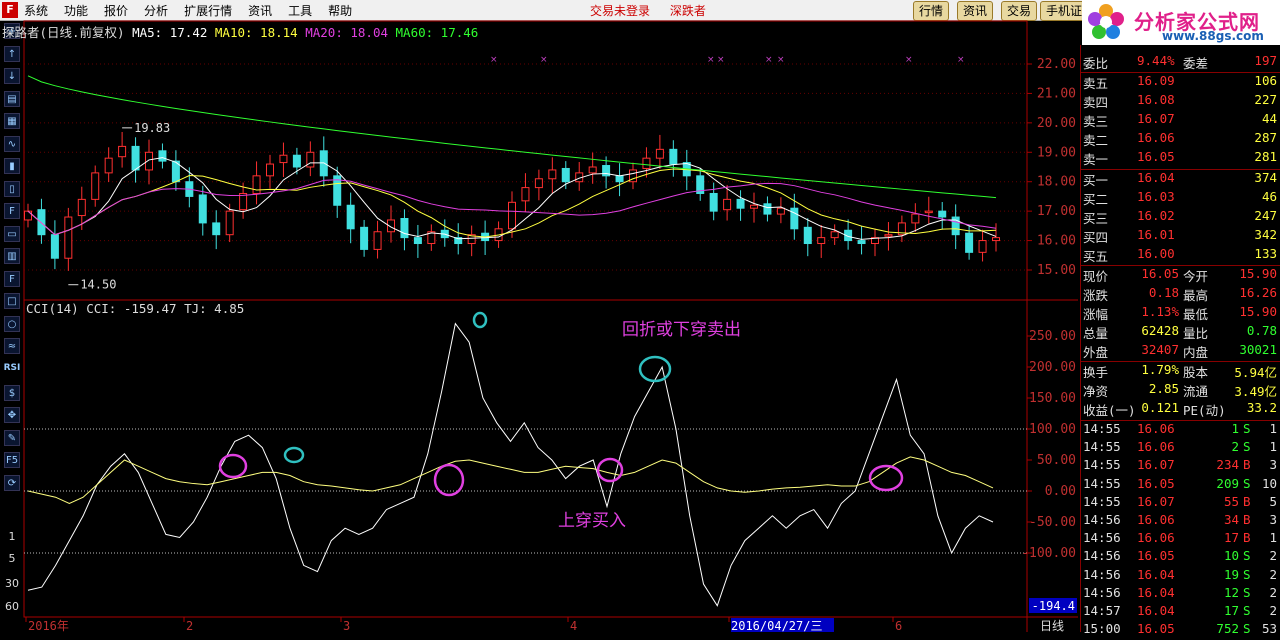  I want to click on price-tick-label: 22.00, so click(1056, 64).